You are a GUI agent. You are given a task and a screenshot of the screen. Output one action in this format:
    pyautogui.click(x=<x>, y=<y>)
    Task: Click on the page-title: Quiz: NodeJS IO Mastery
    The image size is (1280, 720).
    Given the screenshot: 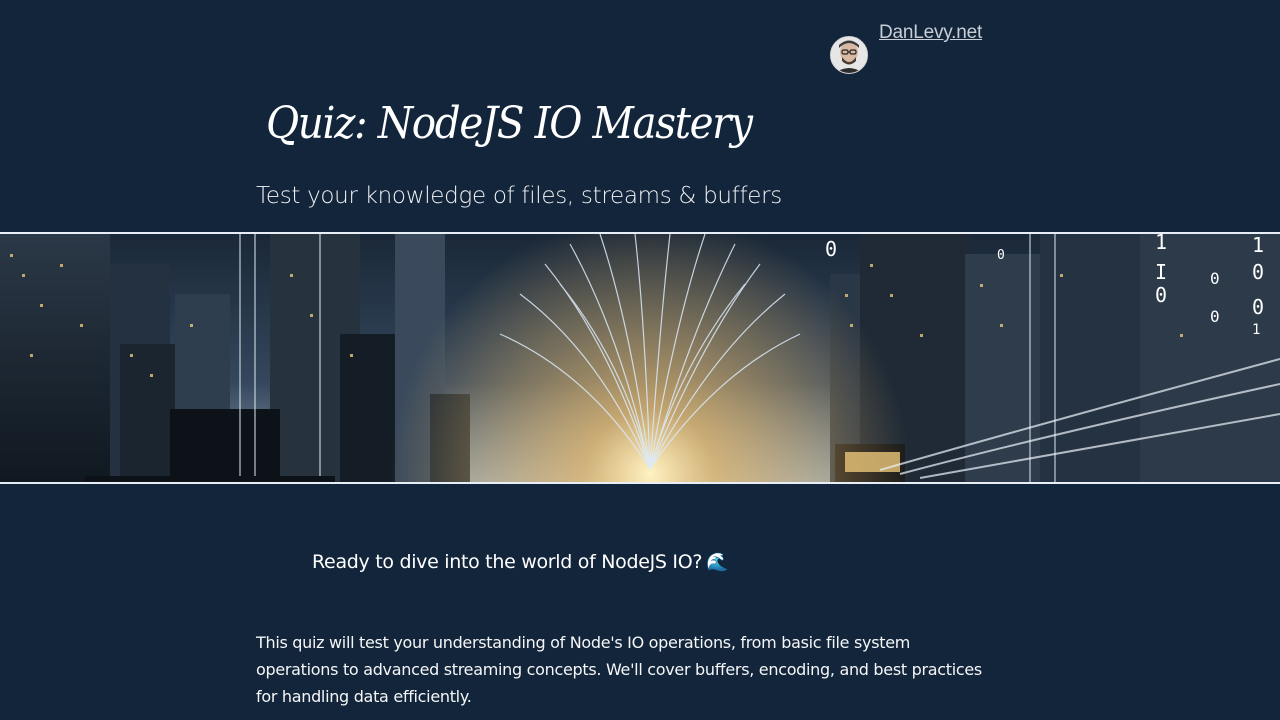 What is the action you would take?
    pyautogui.click(x=509, y=123)
    